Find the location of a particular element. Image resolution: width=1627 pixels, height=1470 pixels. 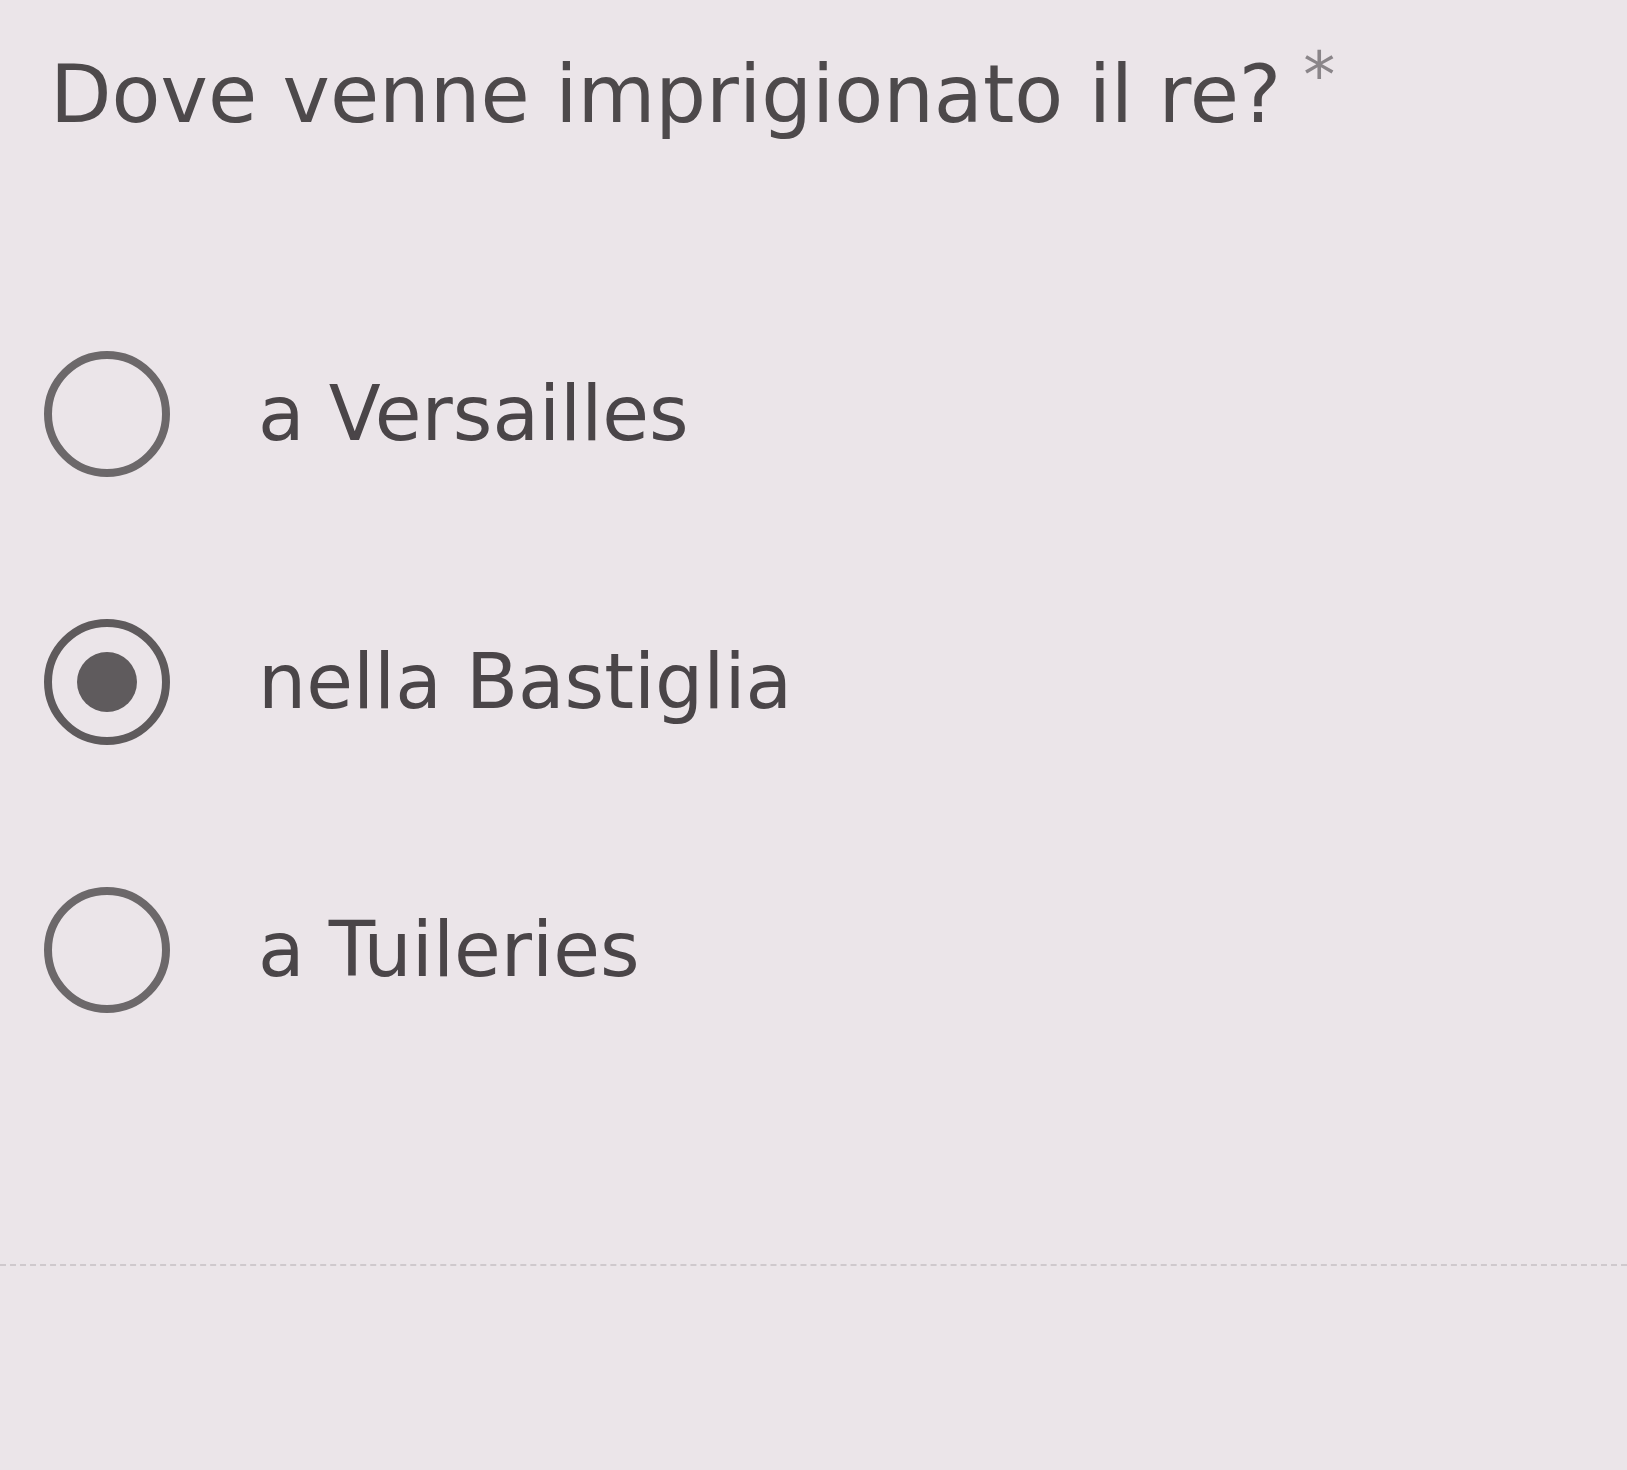

required-mark: * is located at coordinates (1319, 75).